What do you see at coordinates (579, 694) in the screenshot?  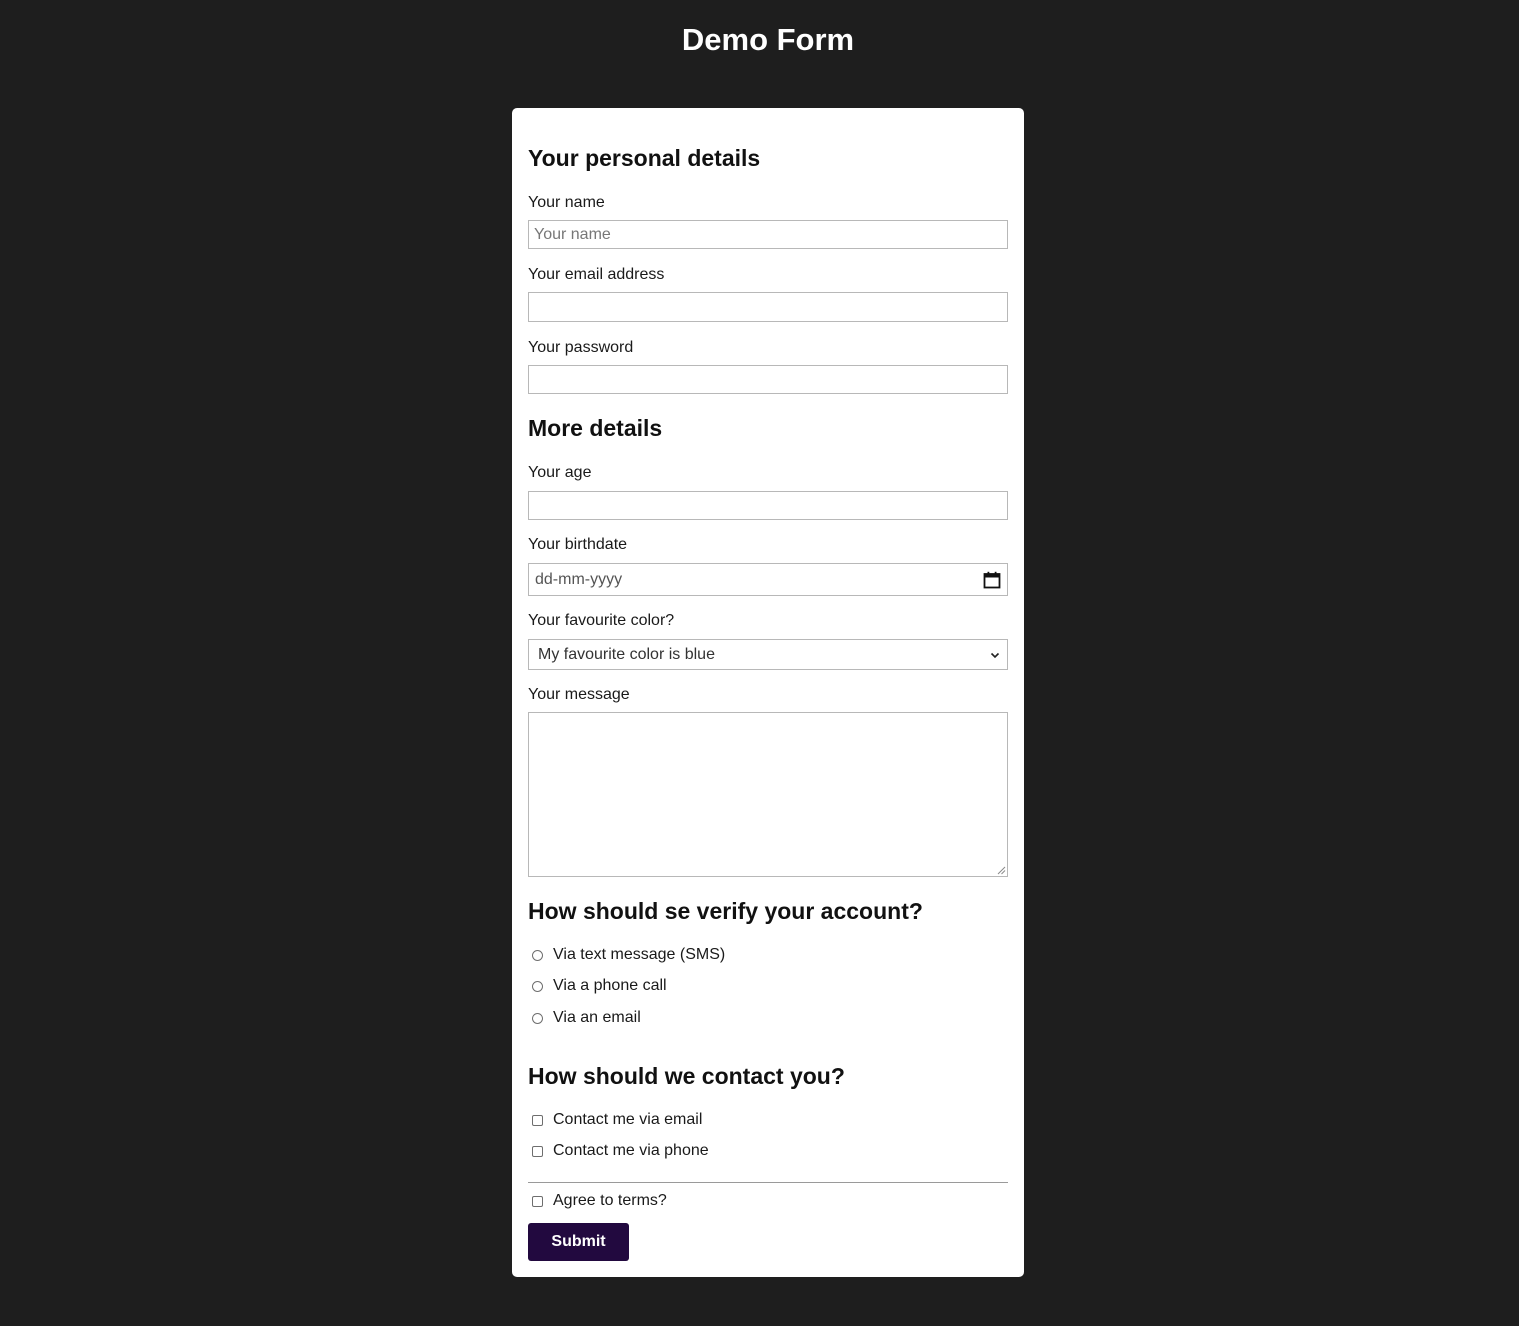 I see `message-label: Your message` at bounding box center [579, 694].